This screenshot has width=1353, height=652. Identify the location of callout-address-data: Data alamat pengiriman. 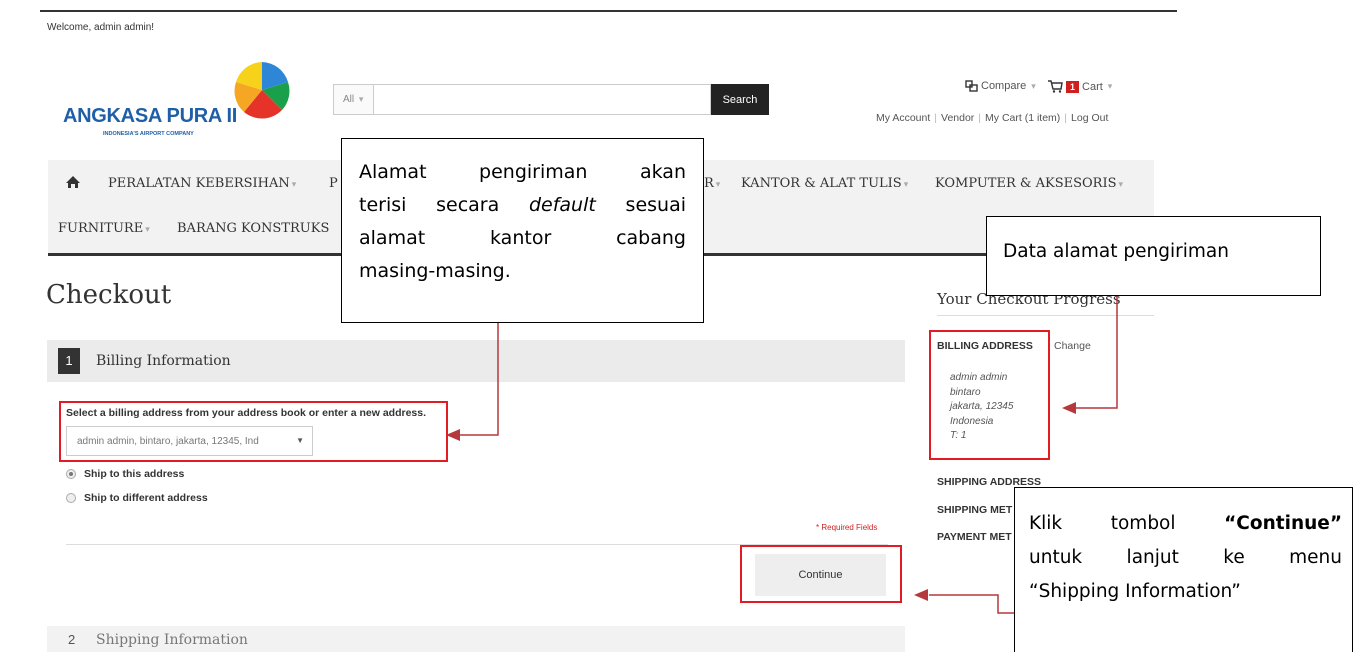
(1153, 256).